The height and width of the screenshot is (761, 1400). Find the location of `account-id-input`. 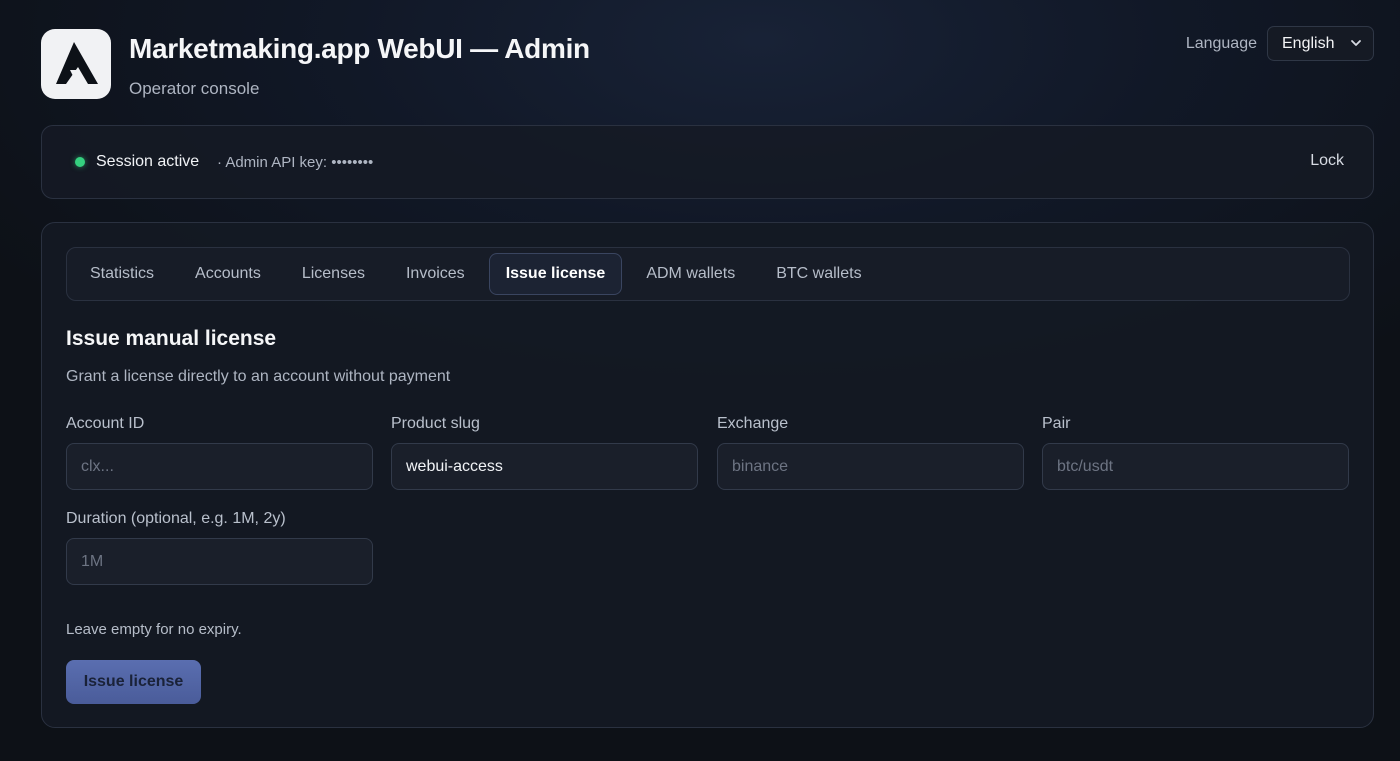

account-id-input is located at coordinates (219, 466).